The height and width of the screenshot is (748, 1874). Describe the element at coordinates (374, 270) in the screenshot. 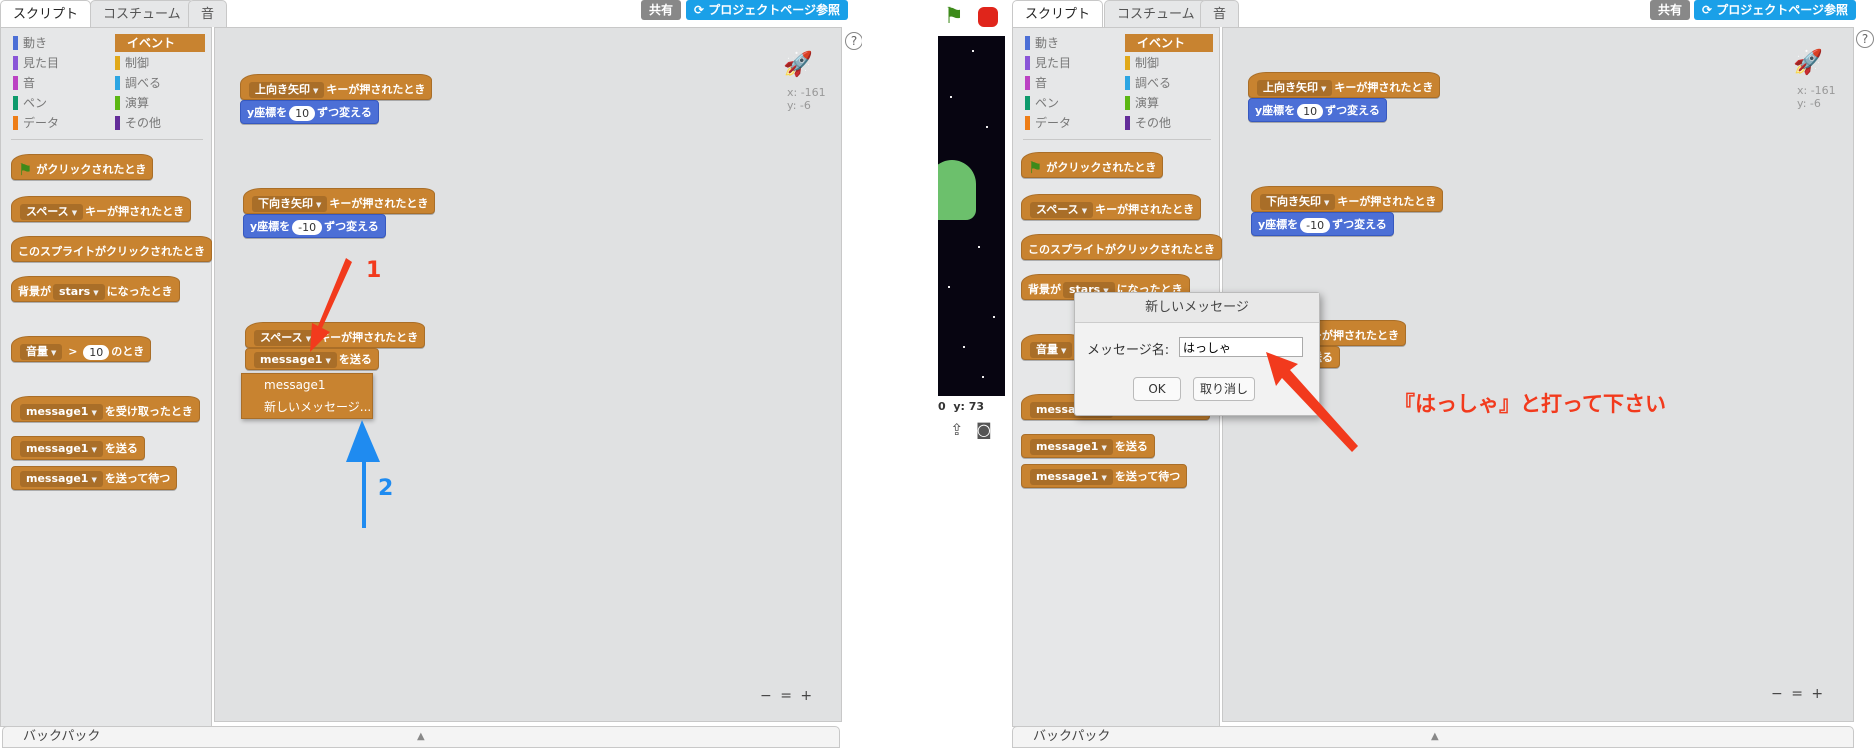

I see `annotation-1: 1` at that location.